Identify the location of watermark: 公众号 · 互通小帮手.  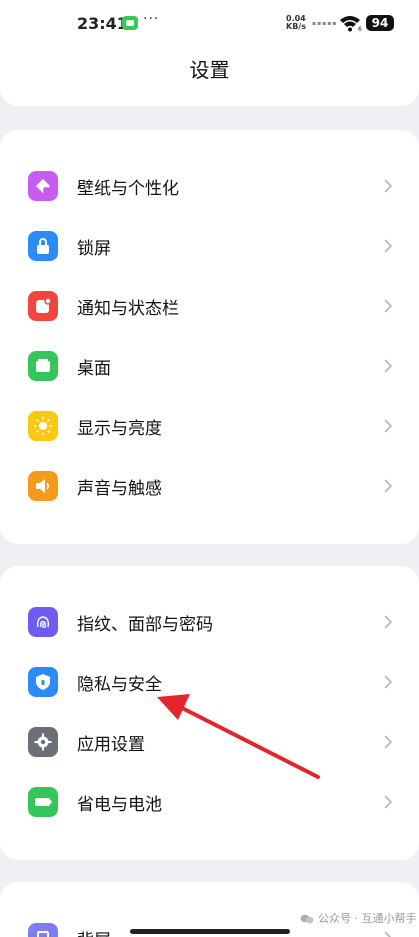
(358, 918).